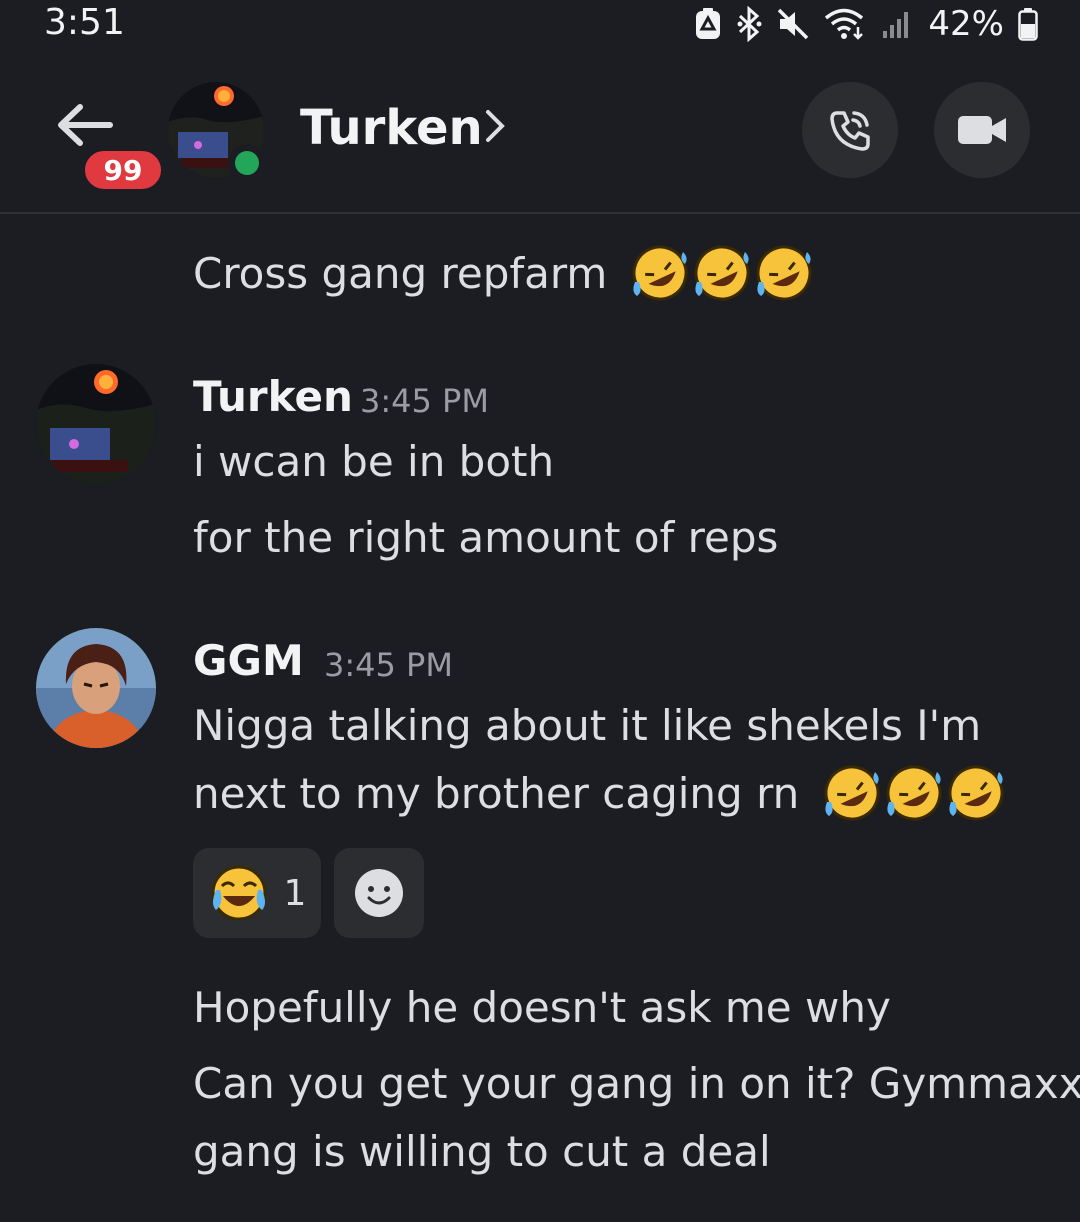  What do you see at coordinates (247, 163) in the screenshot?
I see `online-status-icon` at bounding box center [247, 163].